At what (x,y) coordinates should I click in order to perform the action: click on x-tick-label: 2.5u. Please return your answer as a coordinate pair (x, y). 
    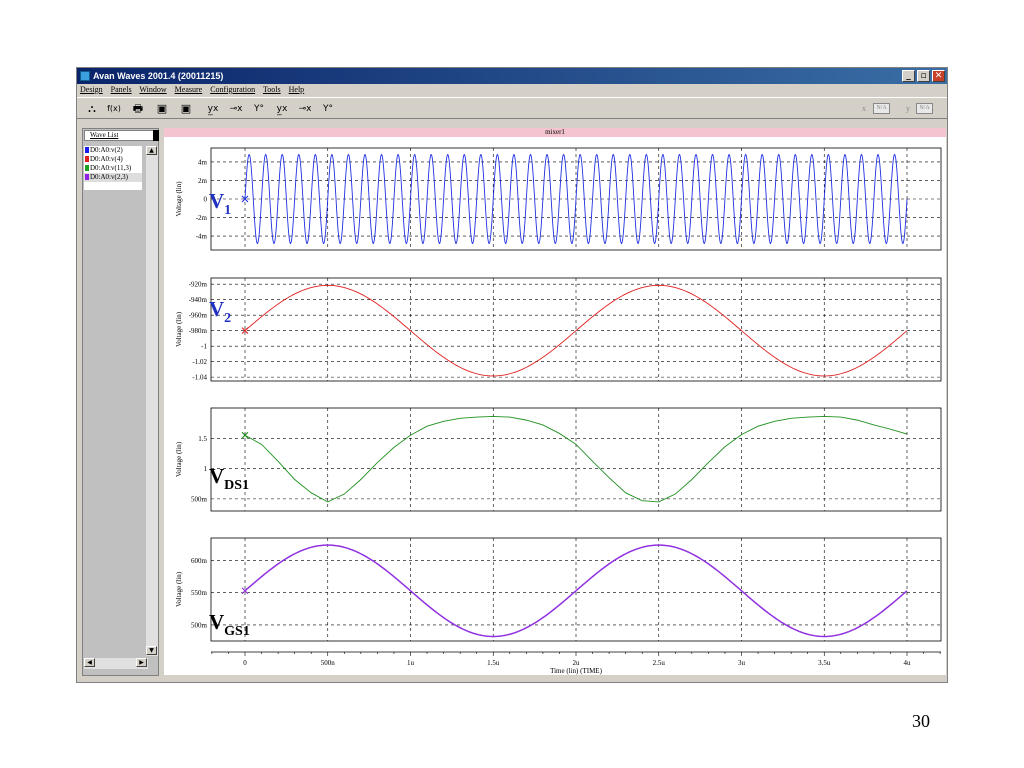
    Looking at the image, I should click on (659, 663).